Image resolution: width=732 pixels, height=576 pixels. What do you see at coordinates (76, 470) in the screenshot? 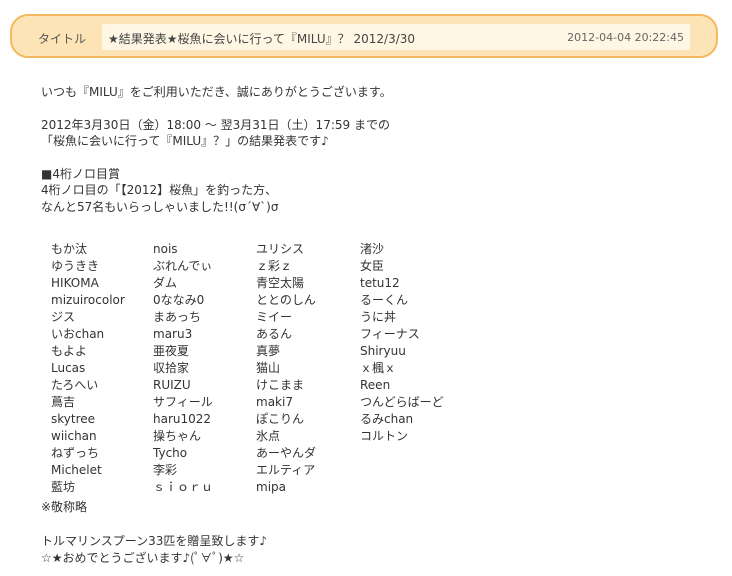
I see `winner-name: Michelet` at bounding box center [76, 470].